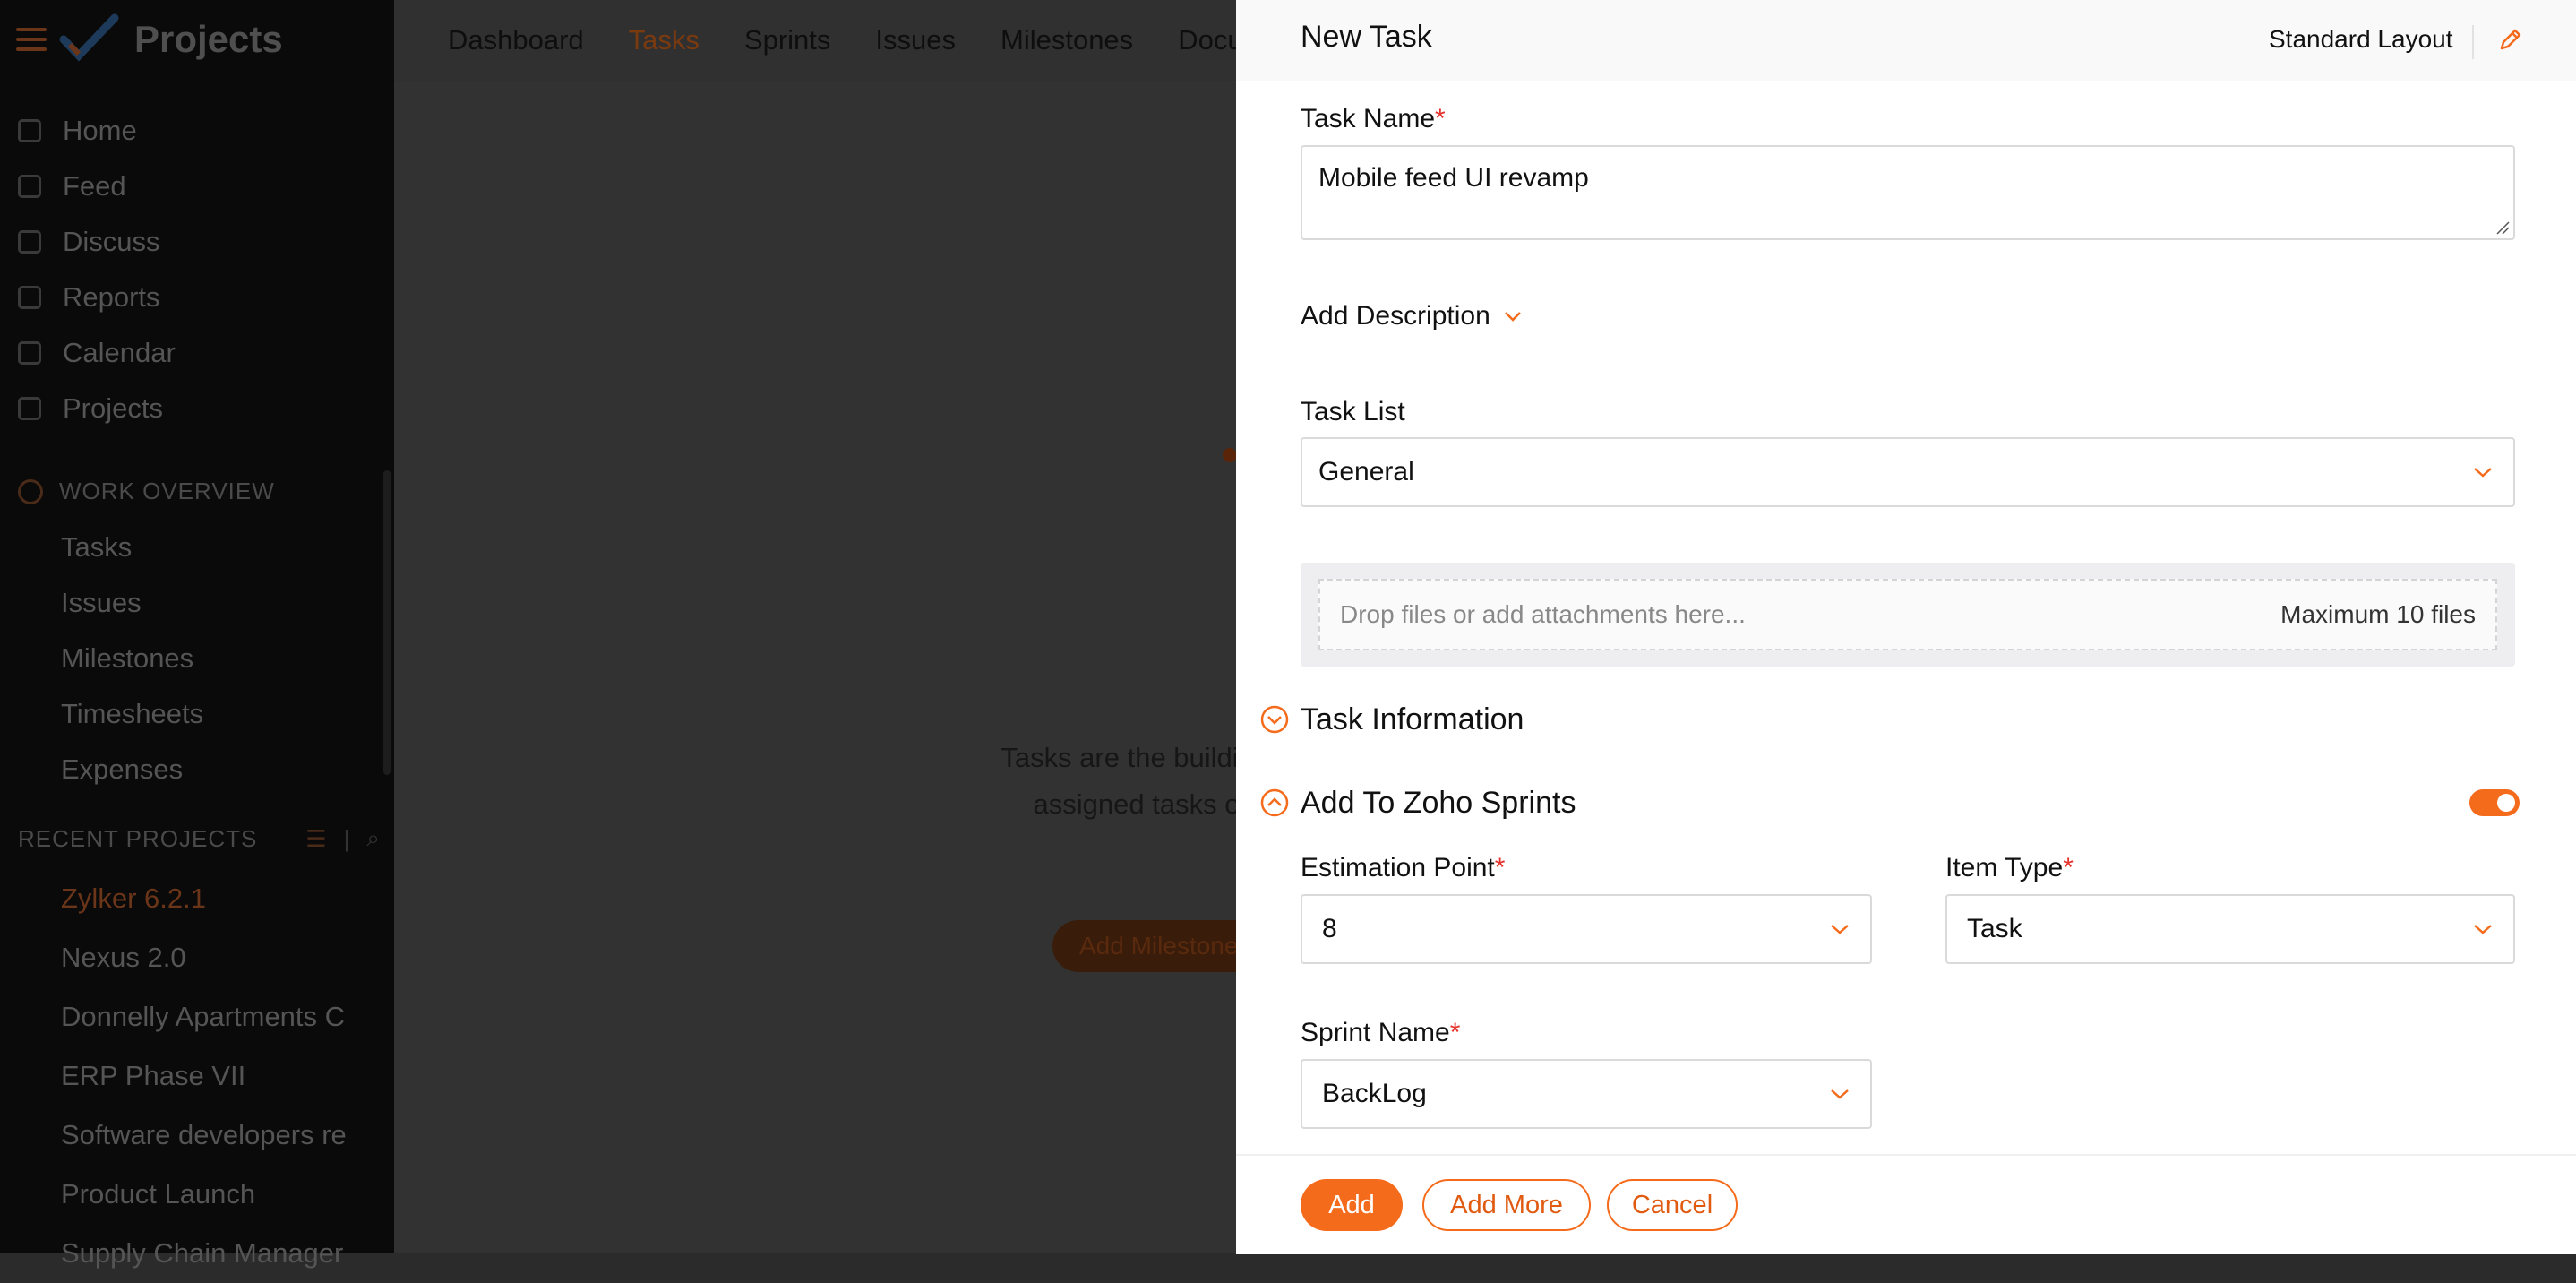  What do you see at coordinates (1274, 719) in the screenshot?
I see `expand-section-icon` at bounding box center [1274, 719].